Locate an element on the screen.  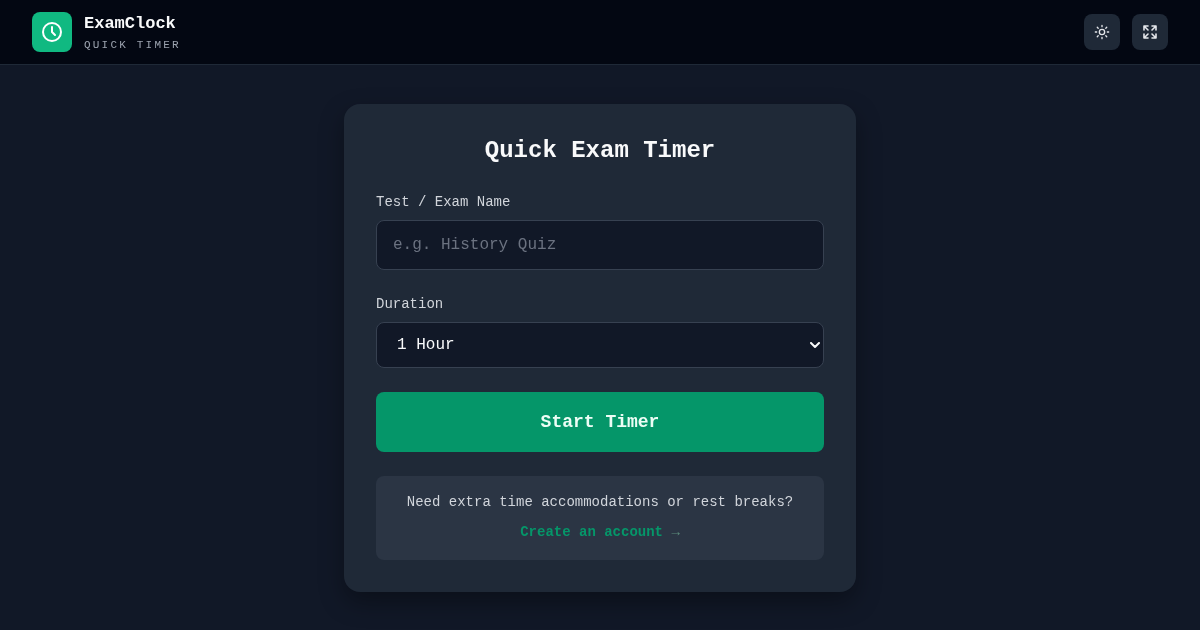
notice-text: Need extra time accommodations or rest breaks? is located at coordinates (600, 502).